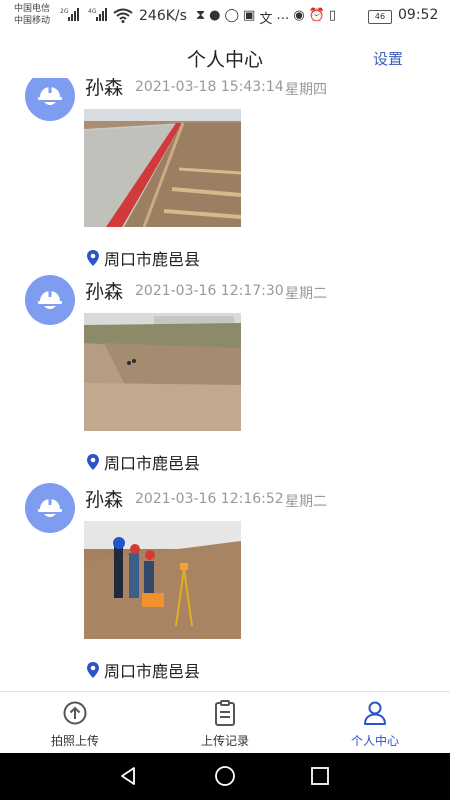 The width and height of the screenshot is (450, 800). What do you see at coordinates (75, 713) in the screenshot?
I see `upload-icon` at bounding box center [75, 713].